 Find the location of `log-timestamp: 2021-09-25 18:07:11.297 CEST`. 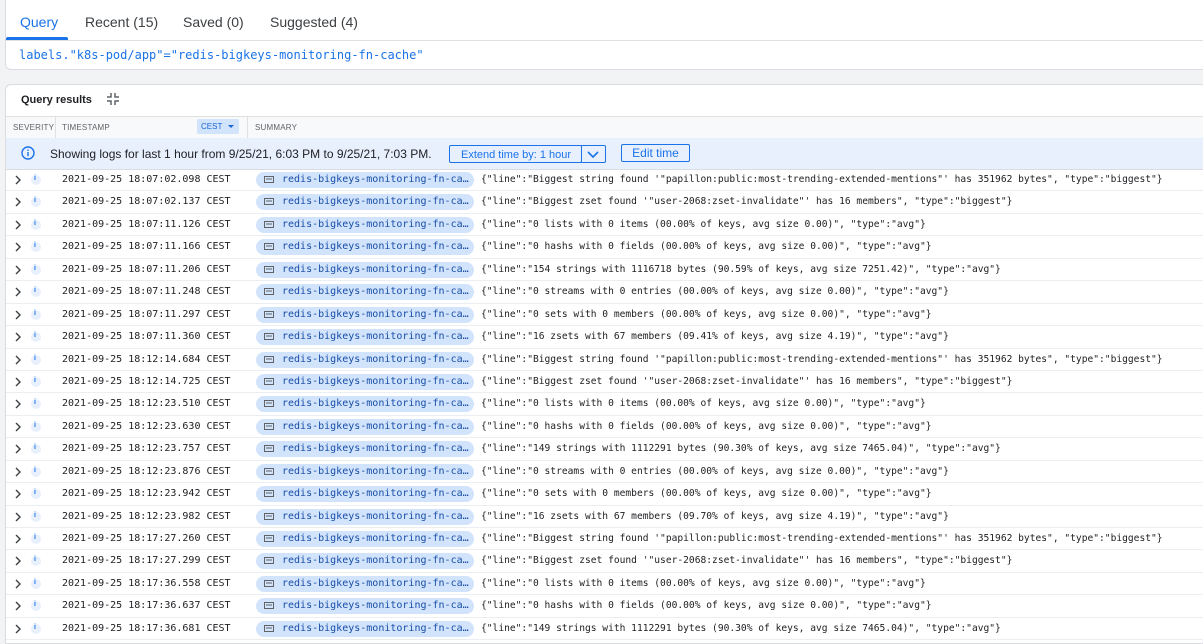

log-timestamp: 2021-09-25 18:07:11.297 CEST is located at coordinates (146, 314).